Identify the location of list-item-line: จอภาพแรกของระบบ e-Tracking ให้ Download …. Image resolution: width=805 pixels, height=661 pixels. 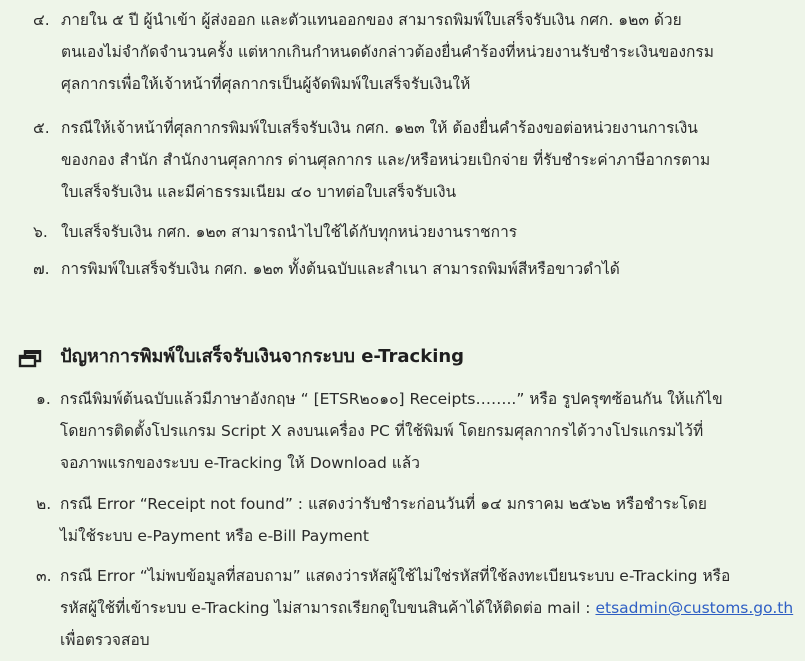
(240, 463).